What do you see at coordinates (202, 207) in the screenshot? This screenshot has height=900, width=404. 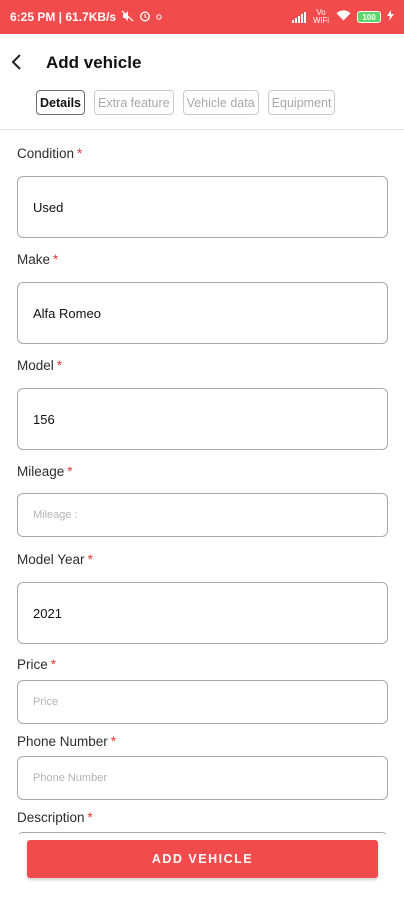 I see `condition-select: Used` at bounding box center [202, 207].